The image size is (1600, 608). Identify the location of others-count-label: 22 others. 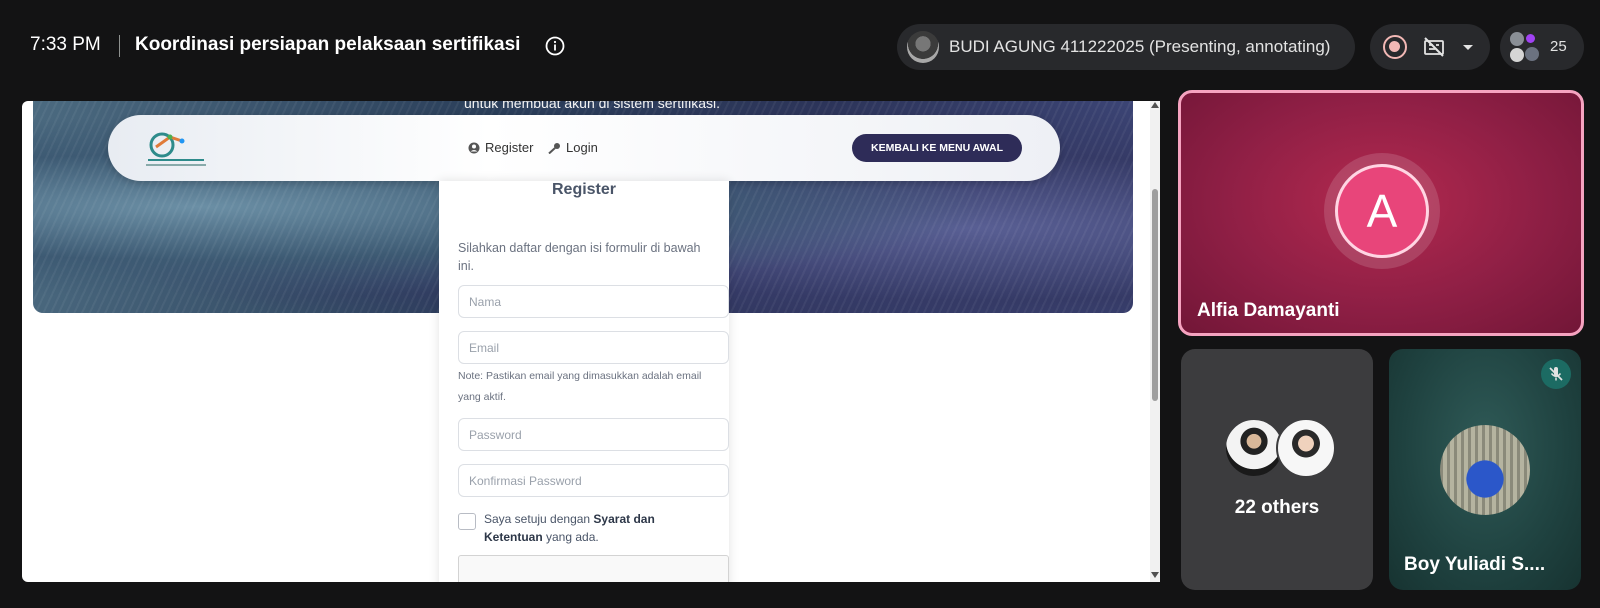
(1277, 507).